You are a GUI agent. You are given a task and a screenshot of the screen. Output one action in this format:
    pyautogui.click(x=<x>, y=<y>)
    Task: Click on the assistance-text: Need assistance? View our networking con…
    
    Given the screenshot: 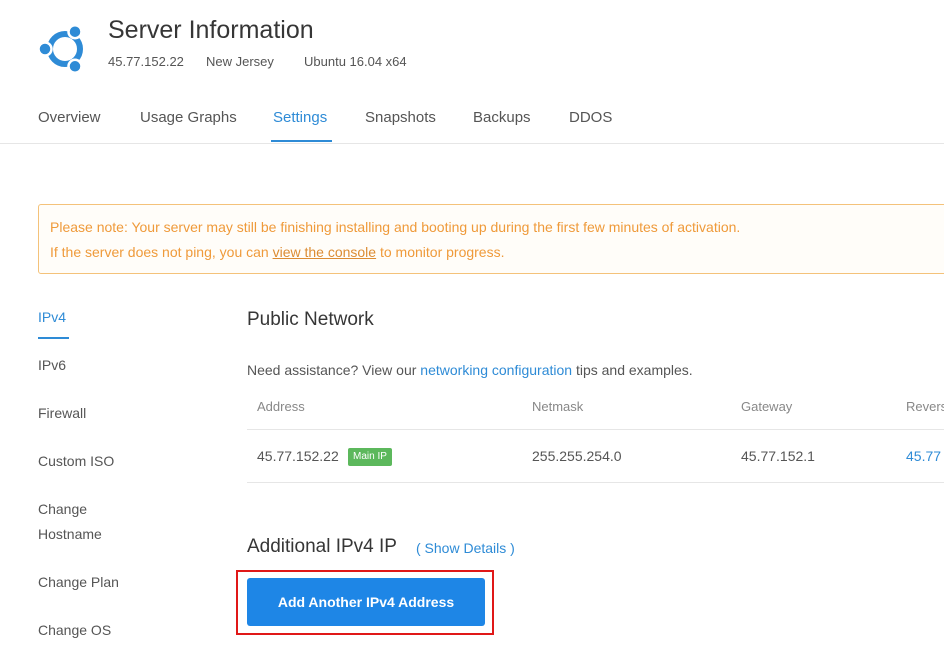 What is the action you would take?
    pyautogui.click(x=470, y=370)
    